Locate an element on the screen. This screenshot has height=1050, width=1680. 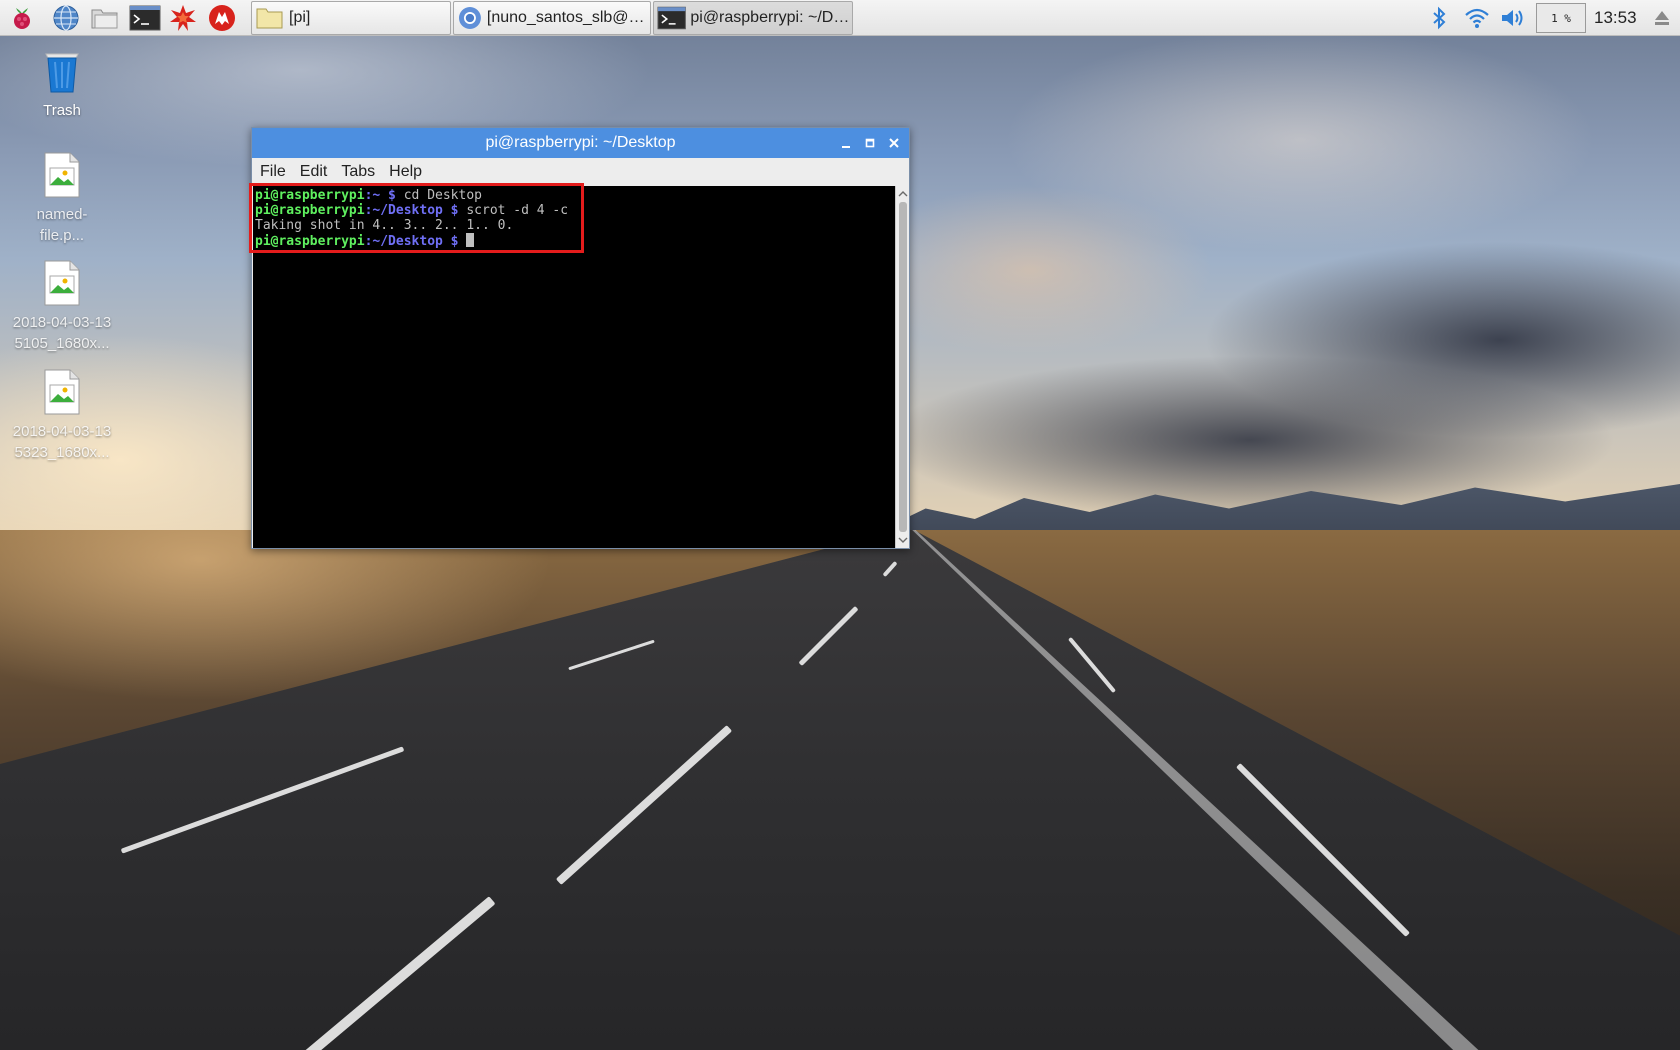
desktop-icon-label-line: named- is located at coordinates (62, 214).